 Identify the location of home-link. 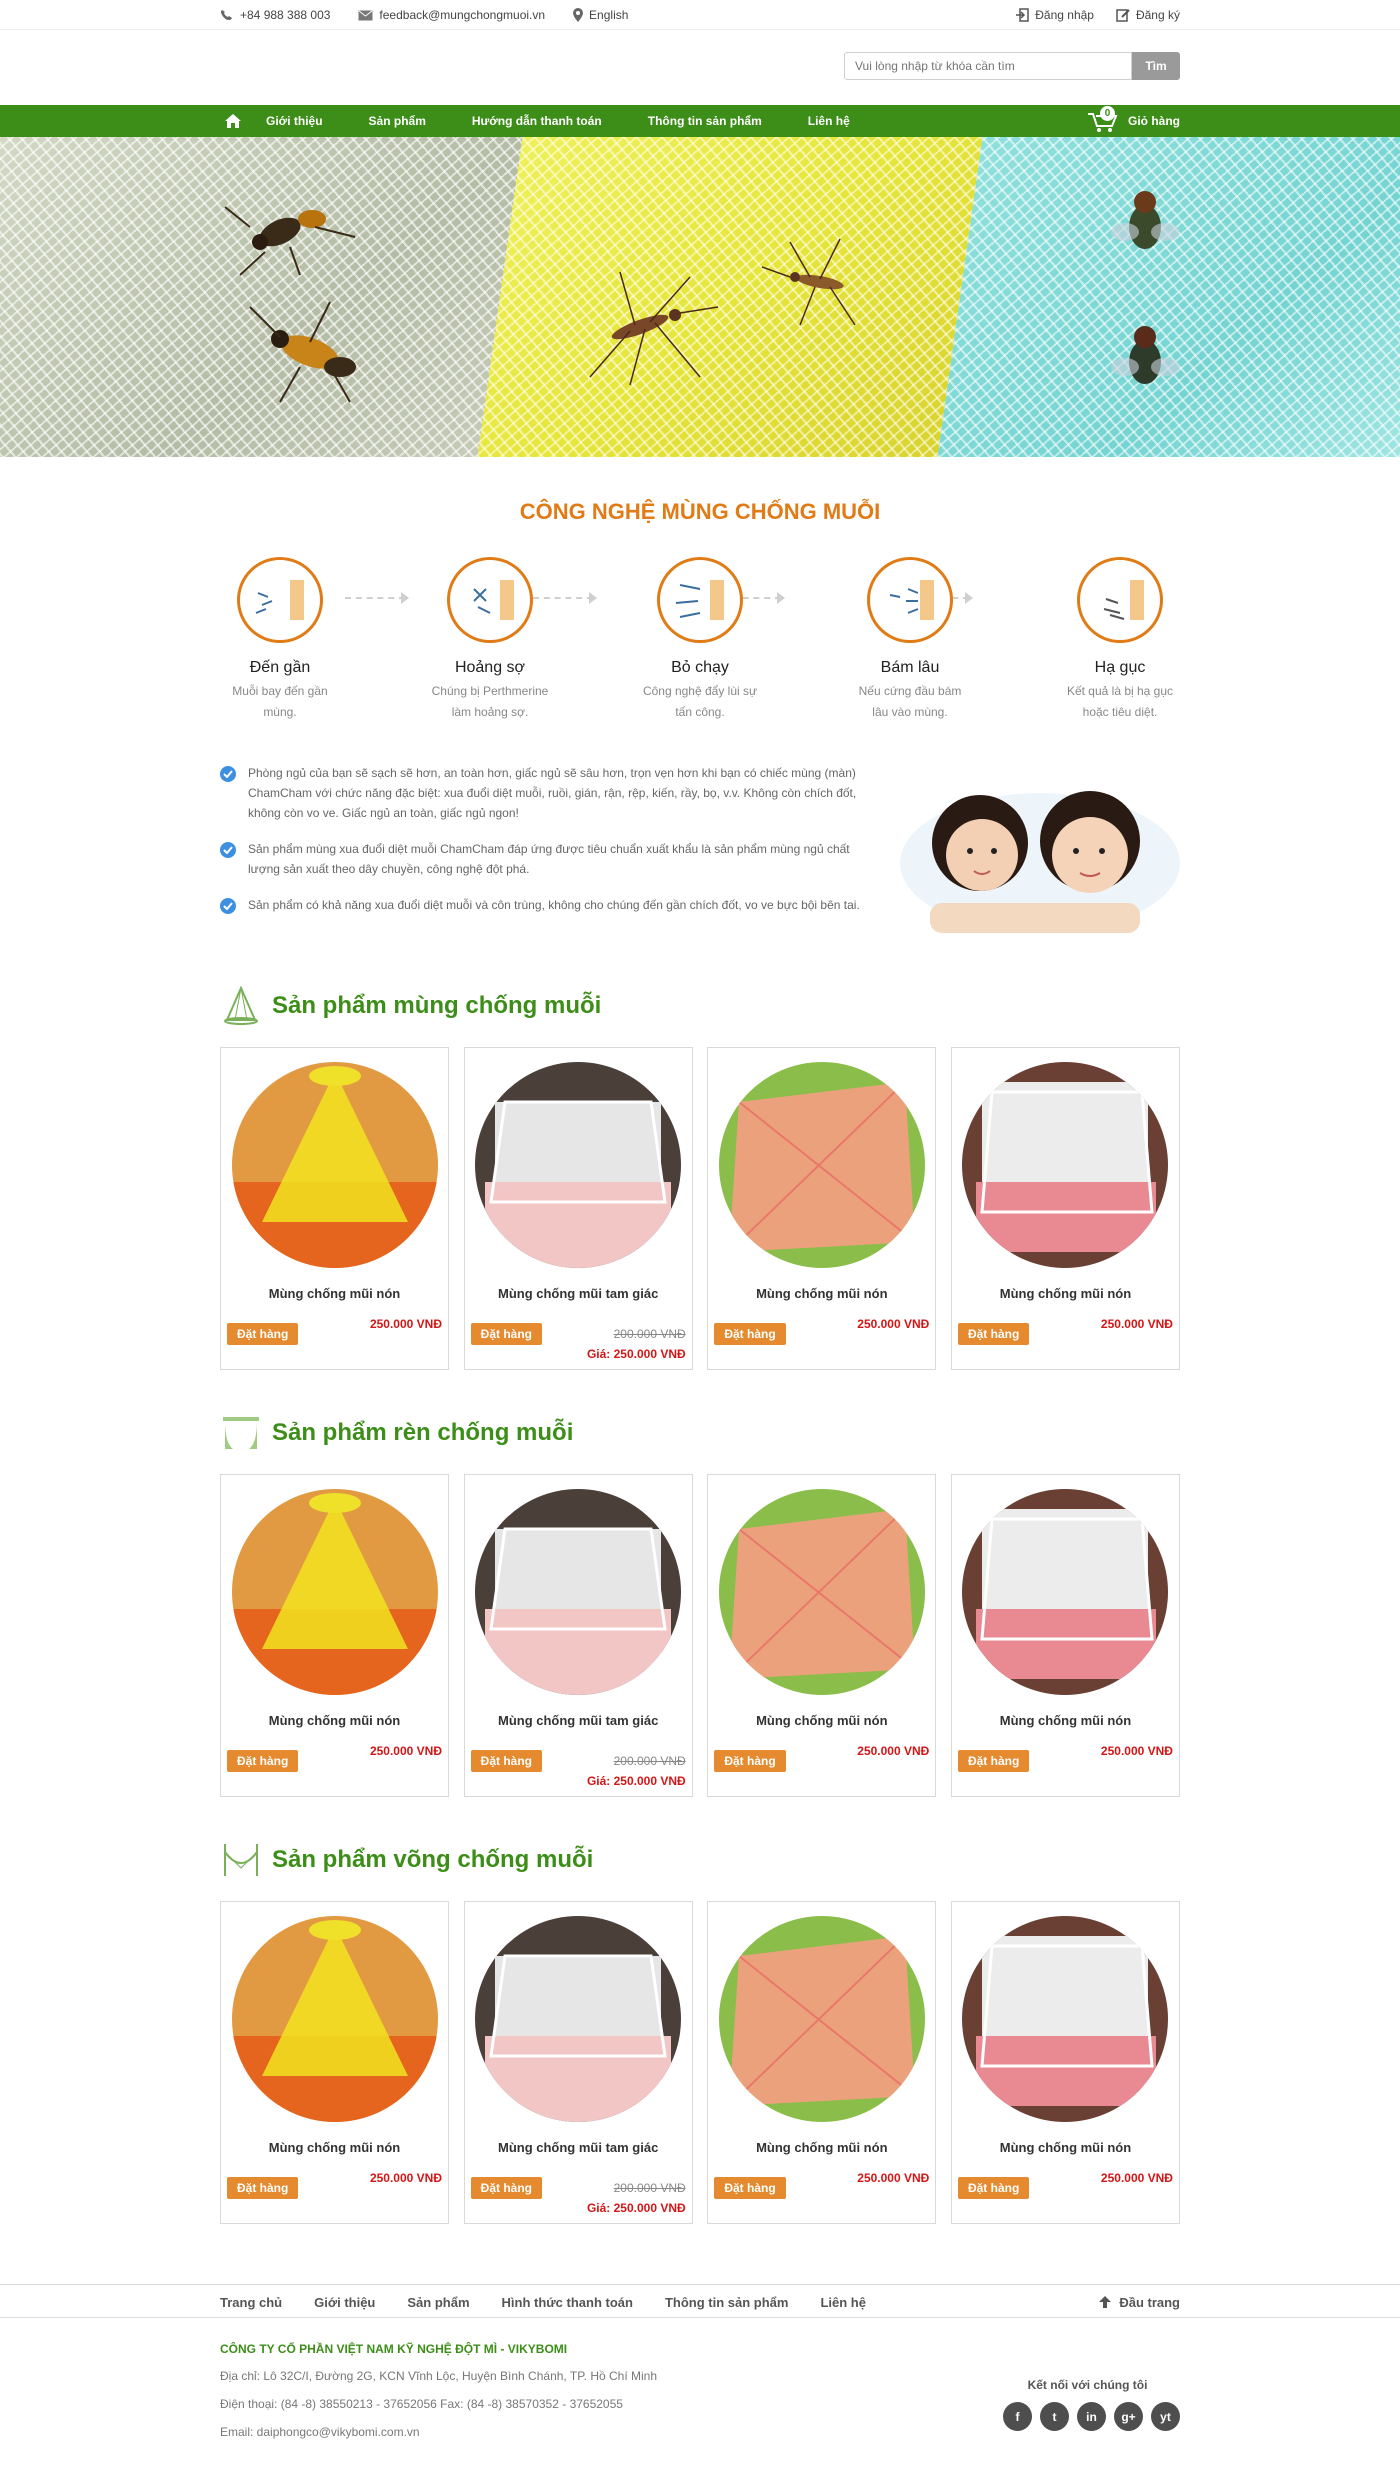
(233, 121).